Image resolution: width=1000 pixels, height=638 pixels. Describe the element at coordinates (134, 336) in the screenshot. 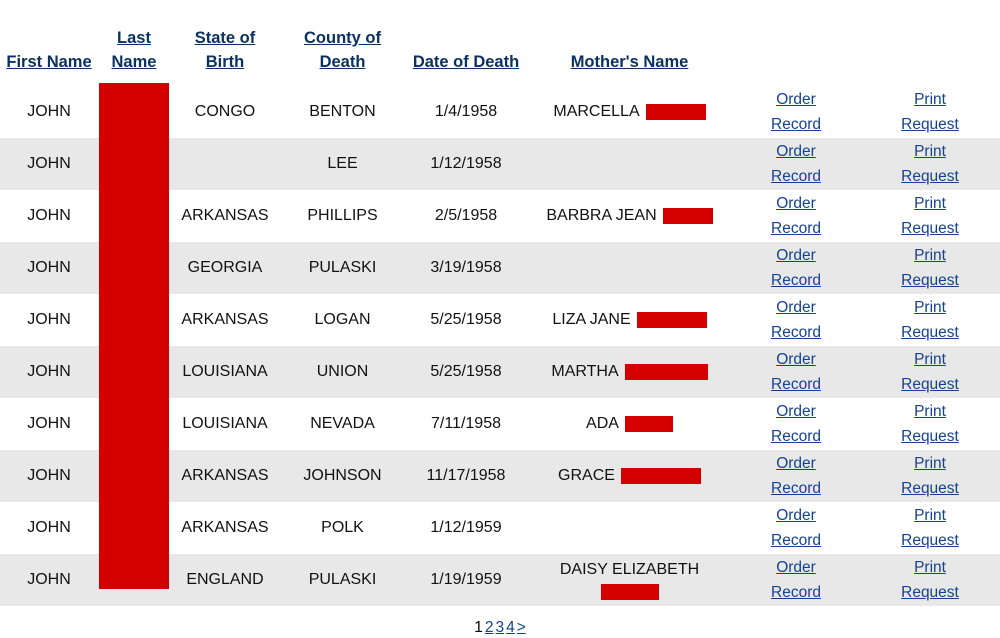

I see `last-name-column-redaction-bar` at that location.